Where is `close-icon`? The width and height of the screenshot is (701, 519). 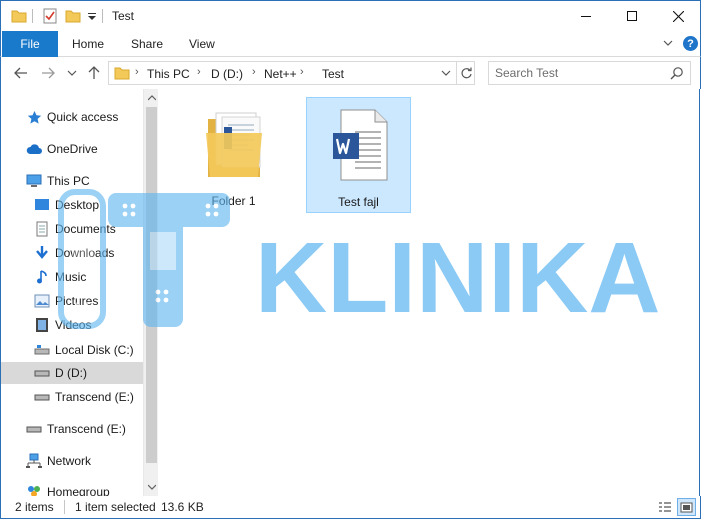
close-icon is located at coordinates (678, 16).